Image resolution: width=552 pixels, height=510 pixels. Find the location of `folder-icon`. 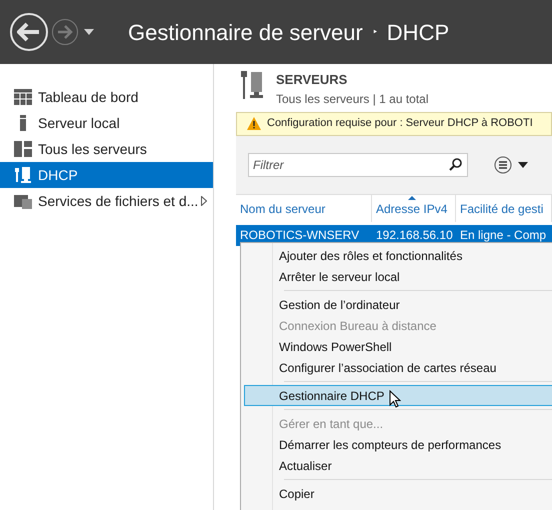

folder-icon is located at coordinates (23, 201).